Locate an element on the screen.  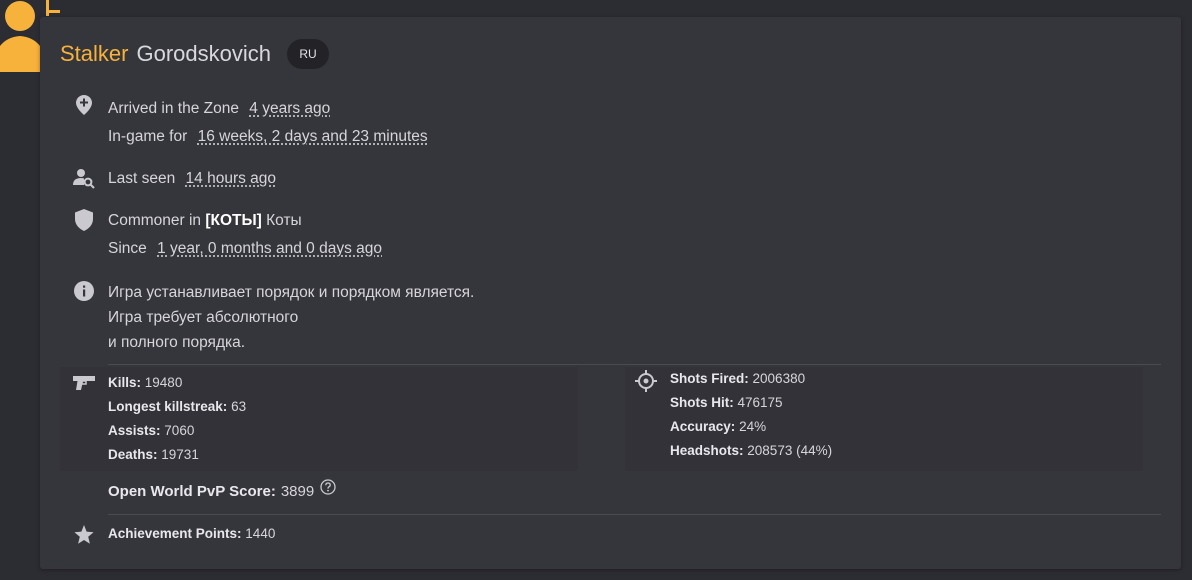
ingame-value: 16 weeks, 2 days and 23 minutes is located at coordinates (313, 136).